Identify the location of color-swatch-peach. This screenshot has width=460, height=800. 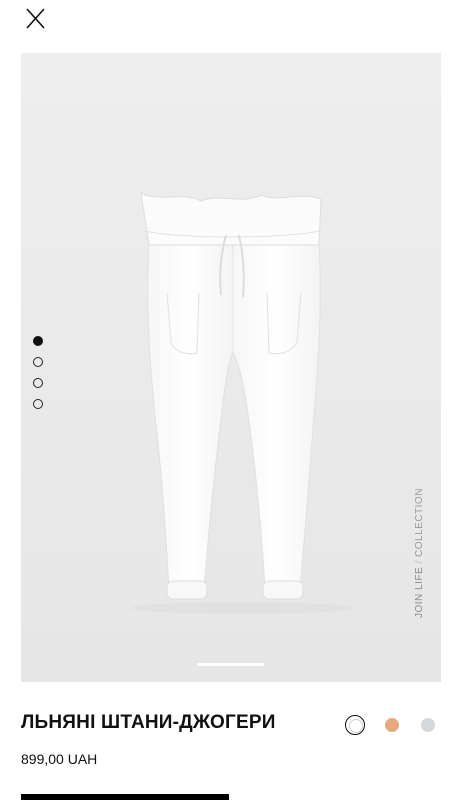
(392, 725).